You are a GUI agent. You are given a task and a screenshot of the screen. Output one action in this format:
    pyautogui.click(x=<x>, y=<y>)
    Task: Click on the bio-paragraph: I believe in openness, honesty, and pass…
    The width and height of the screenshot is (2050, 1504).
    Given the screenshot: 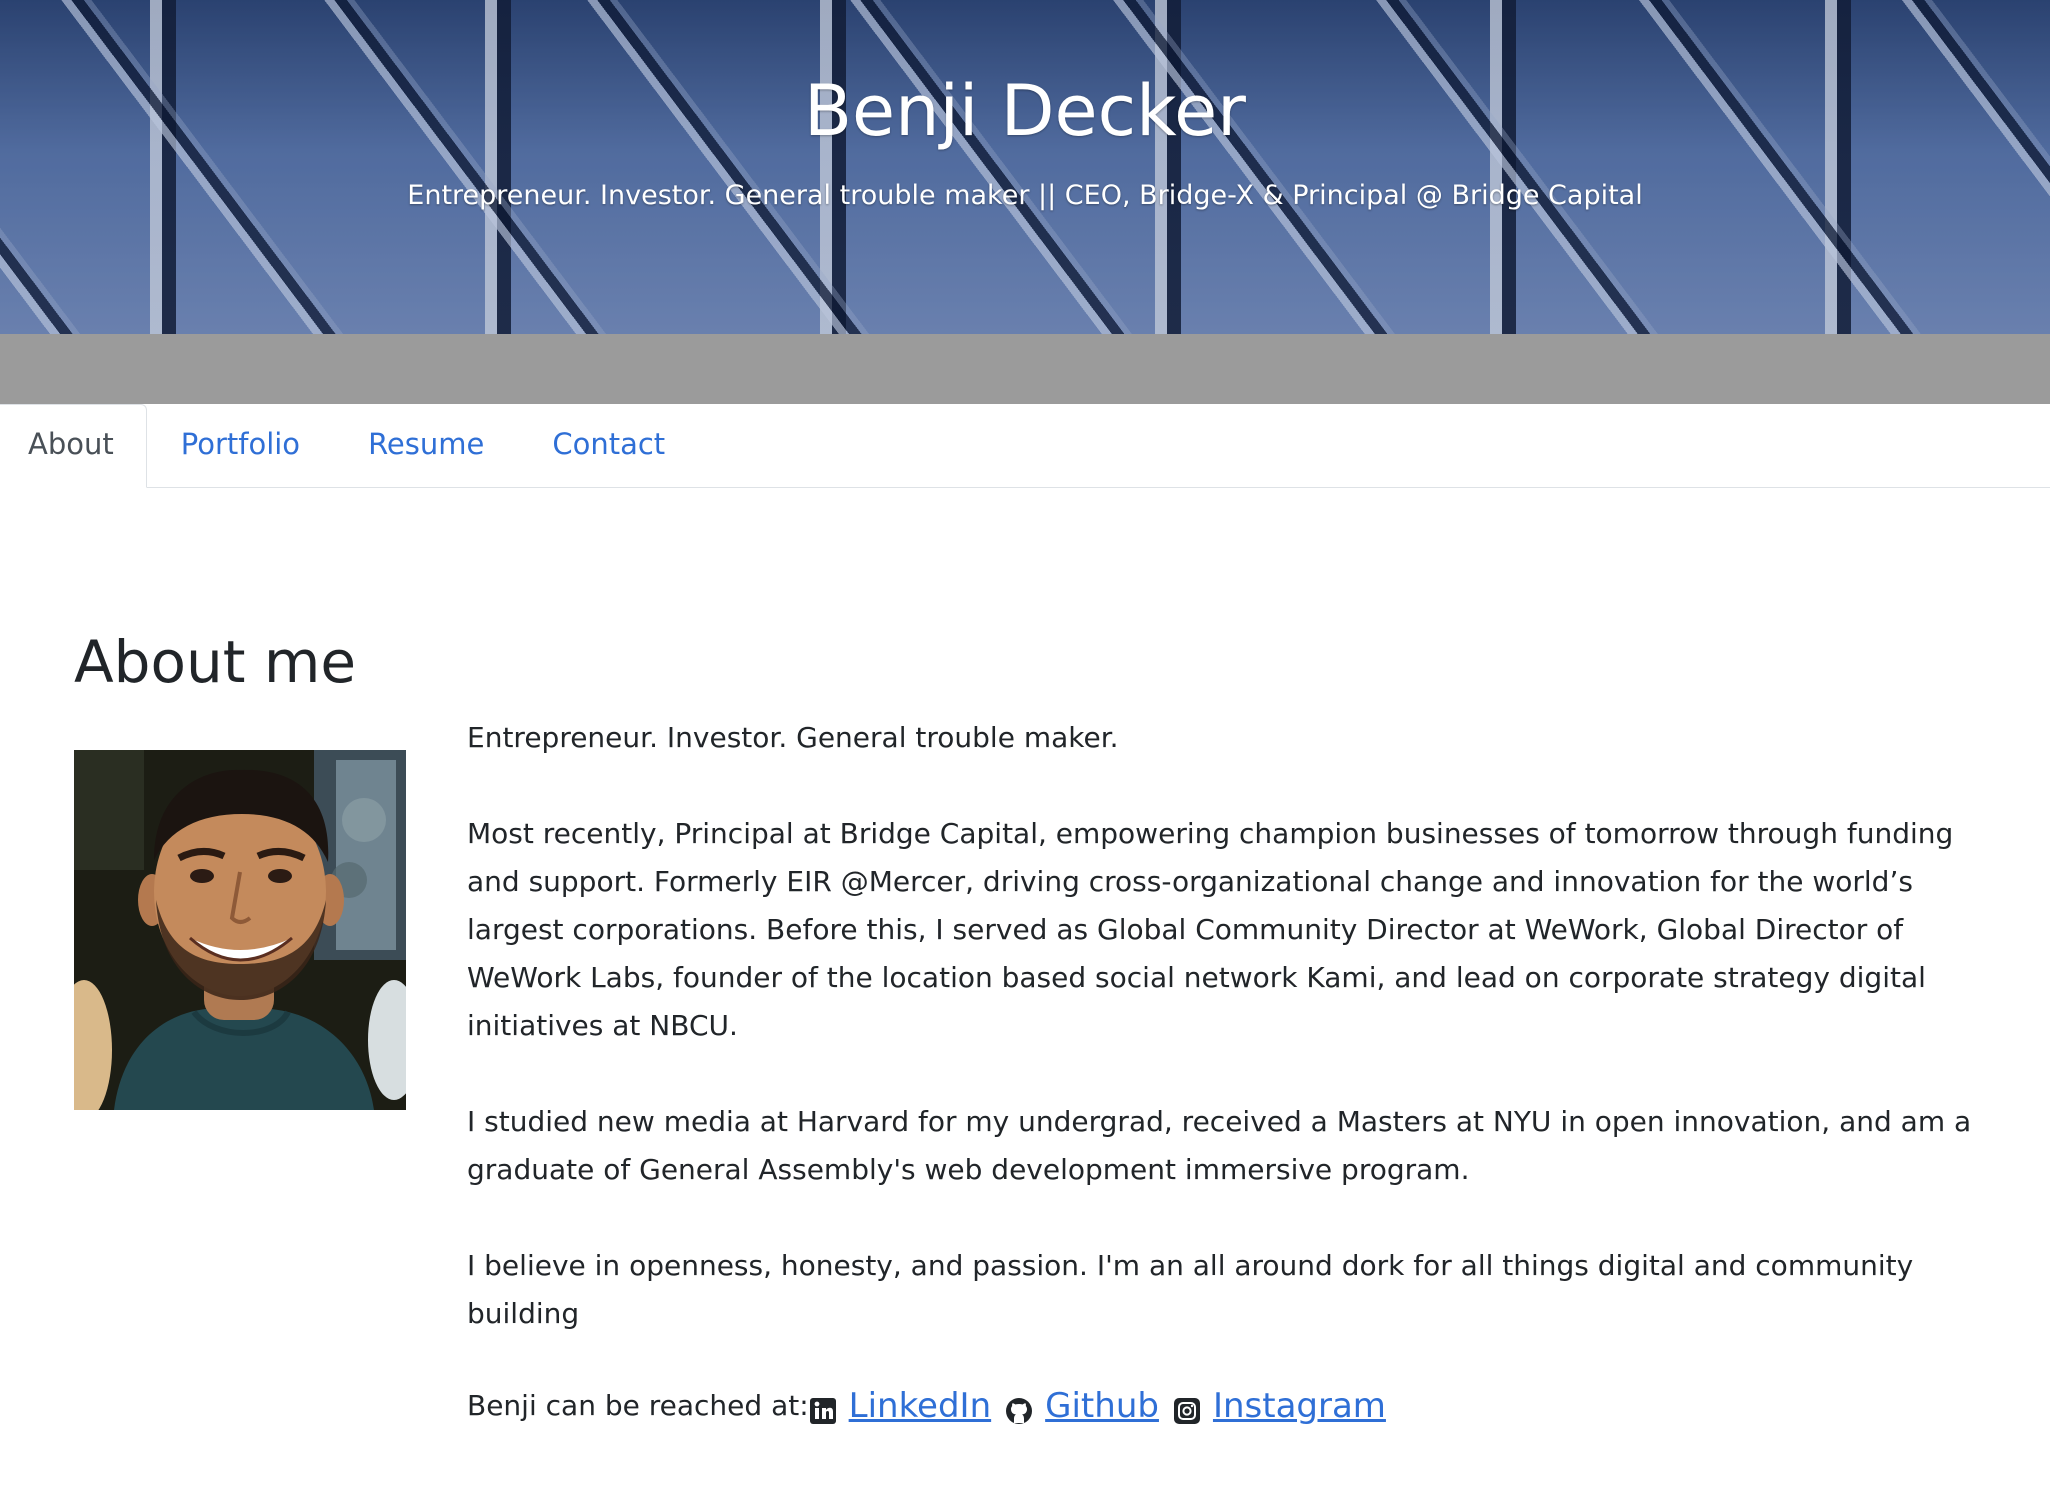 What is the action you would take?
    pyautogui.click(x=1190, y=1289)
    